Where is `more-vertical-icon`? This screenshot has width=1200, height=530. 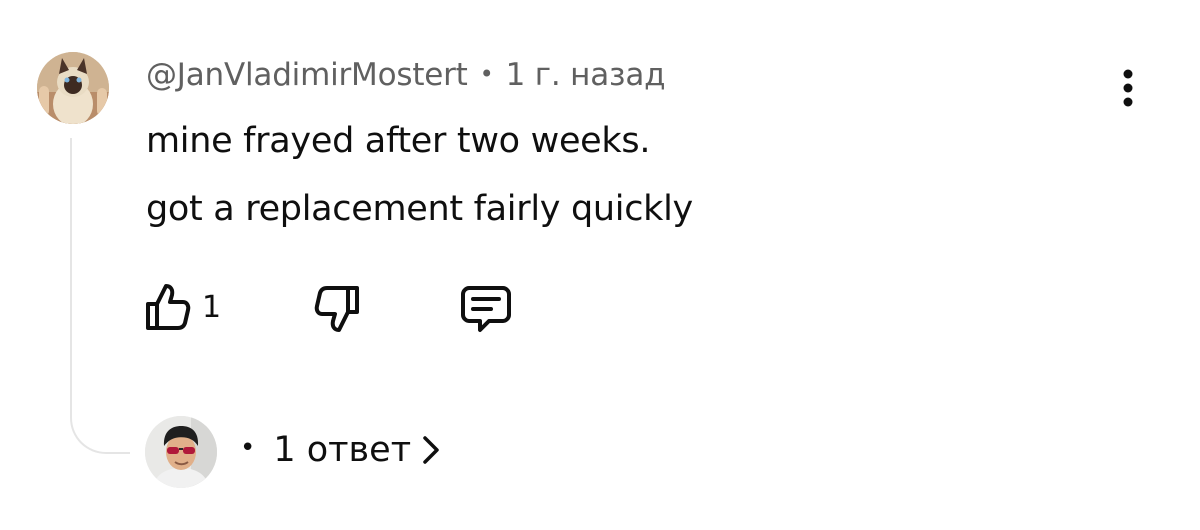 more-vertical-icon is located at coordinates (1128, 88).